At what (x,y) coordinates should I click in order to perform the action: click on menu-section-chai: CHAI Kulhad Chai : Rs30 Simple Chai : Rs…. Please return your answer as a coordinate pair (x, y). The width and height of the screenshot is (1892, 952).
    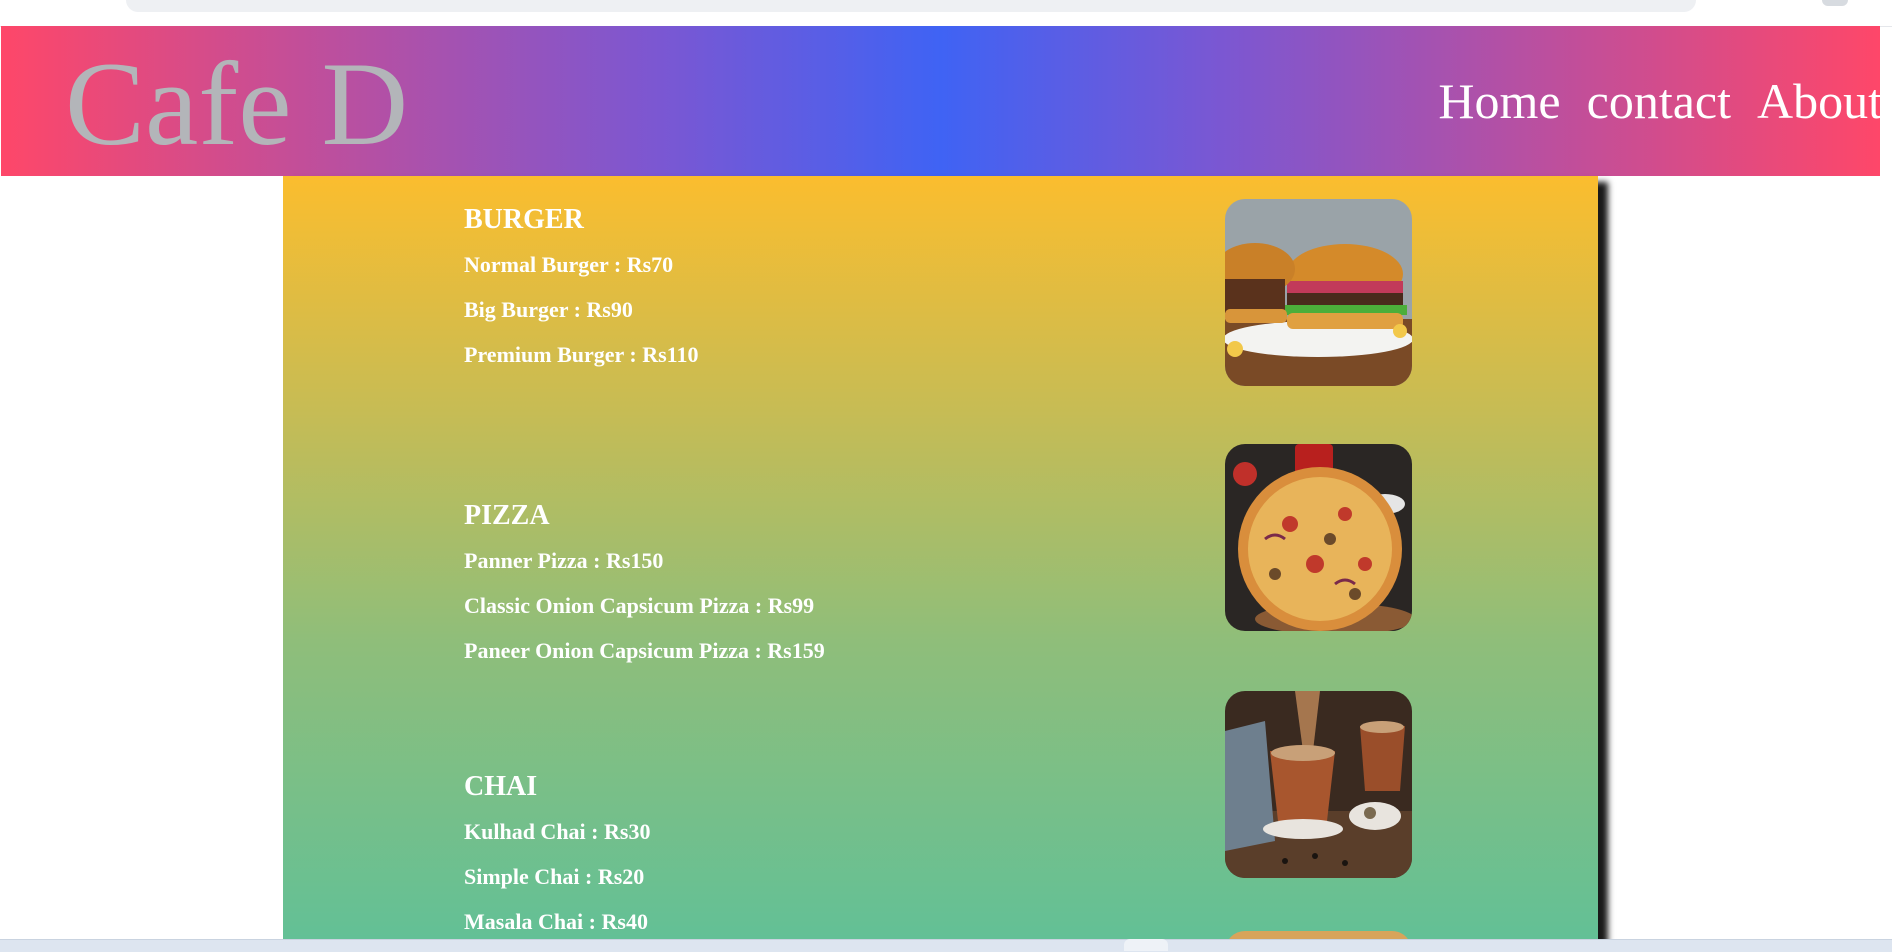
    Looking at the image, I should click on (814, 862).